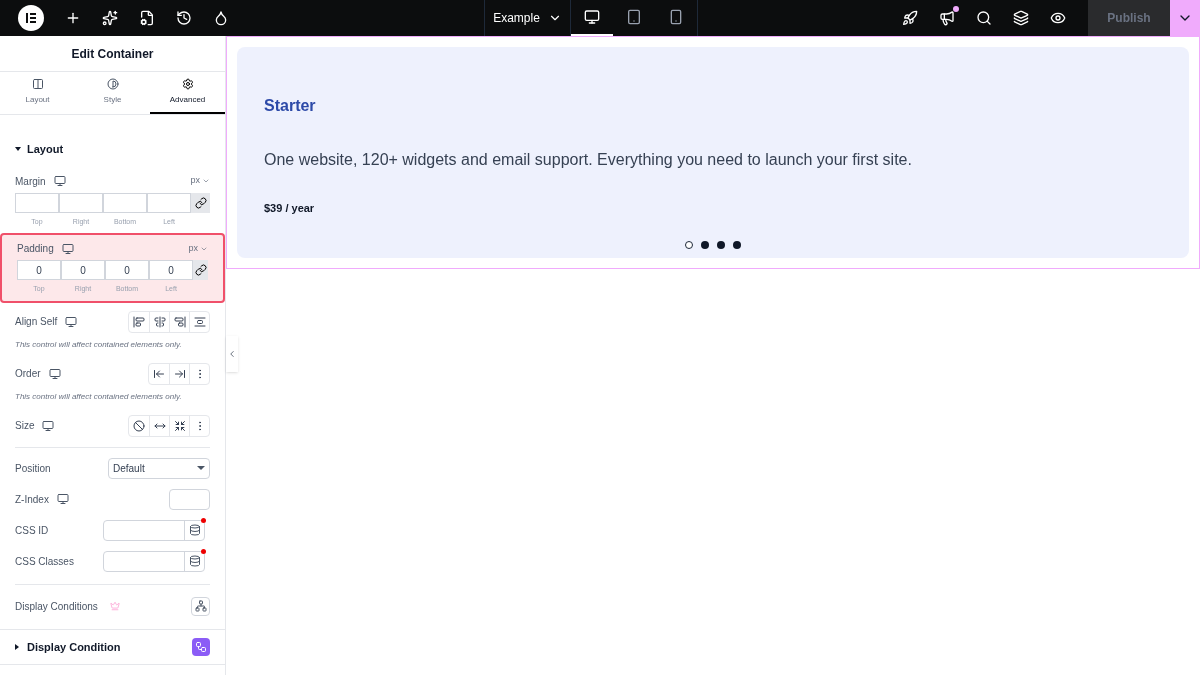 The width and height of the screenshot is (1200, 675). I want to click on tablet-icon, so click(634, 17).